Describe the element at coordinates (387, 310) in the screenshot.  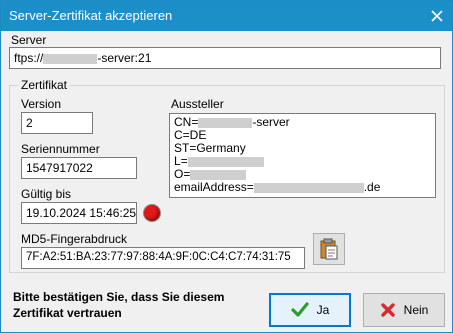
I see `cross-icon` at that location.